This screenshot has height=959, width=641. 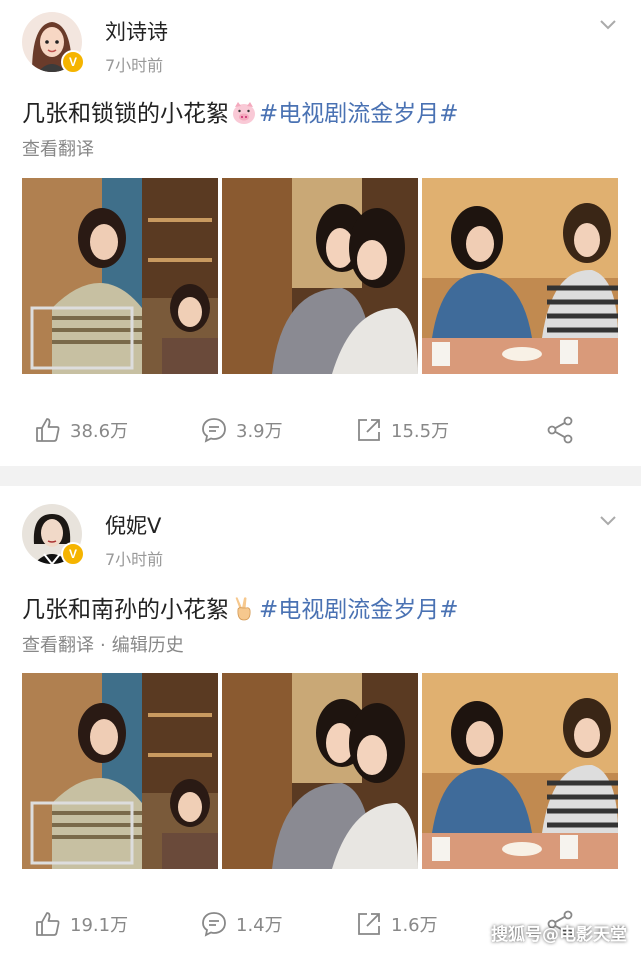 What do you see at coordinates (133, 525) in the screenshot?
I see `username: 倪妮V` at bounding box center [133, 525].